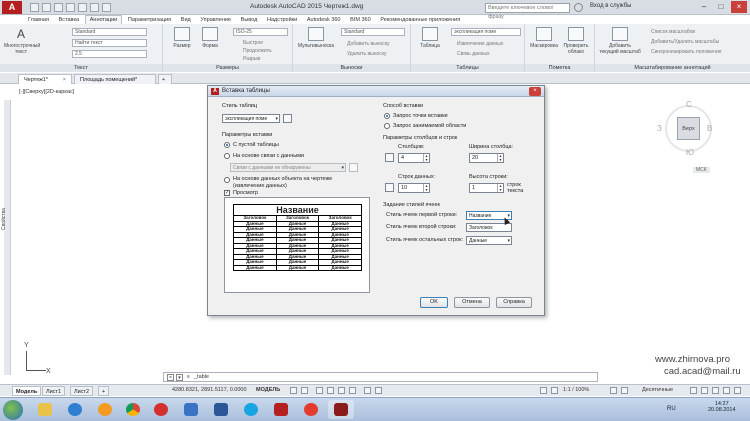 This screenshot has height=421, width=750. I want to click on taskbar-mail, so click(191, 409).